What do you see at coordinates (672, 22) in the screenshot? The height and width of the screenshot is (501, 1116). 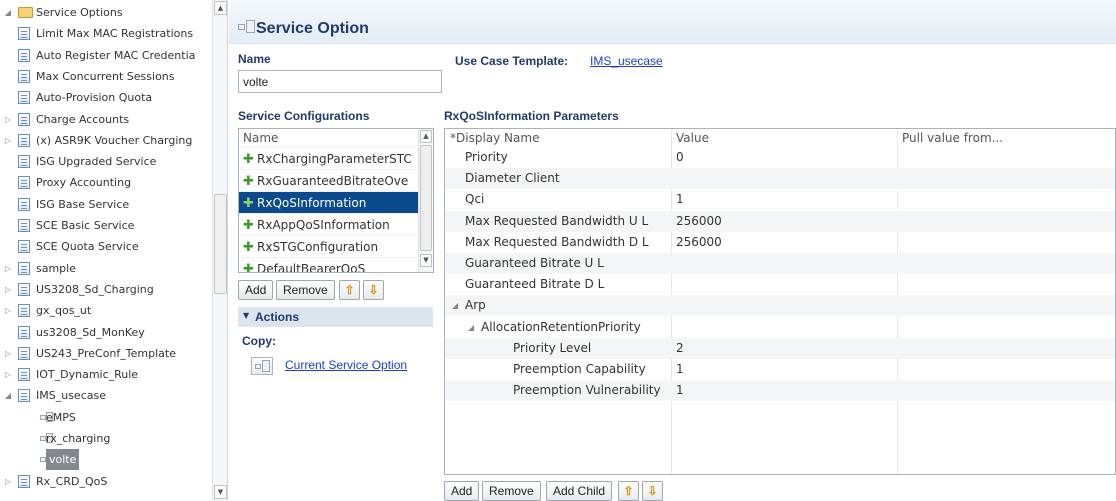 I see `title-bar: Service Option` at bounding box center [672, 22].